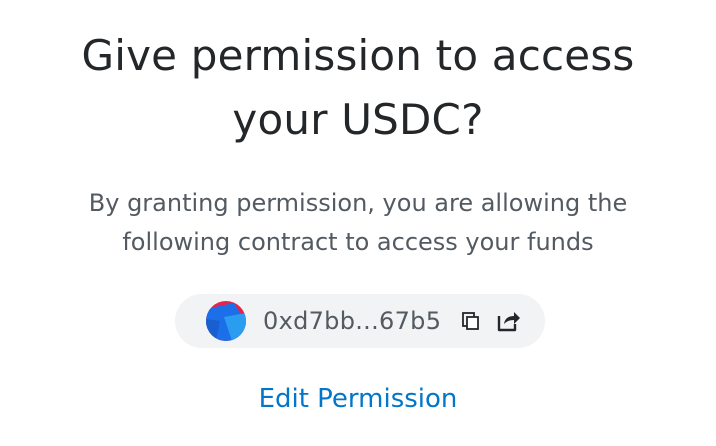  Describe the element at coordinates (226, 321) in the screenshot. I see `jazzicon-avatar-icon` at that location.